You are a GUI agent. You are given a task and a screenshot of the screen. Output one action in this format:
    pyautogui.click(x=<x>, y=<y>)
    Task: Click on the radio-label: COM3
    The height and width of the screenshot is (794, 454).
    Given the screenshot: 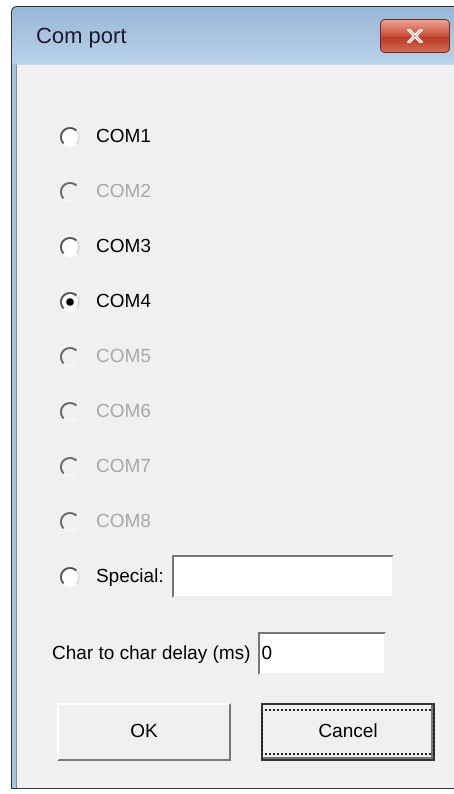 What is the action you would take?
    pyautogui.click(x=123, y=247)
    